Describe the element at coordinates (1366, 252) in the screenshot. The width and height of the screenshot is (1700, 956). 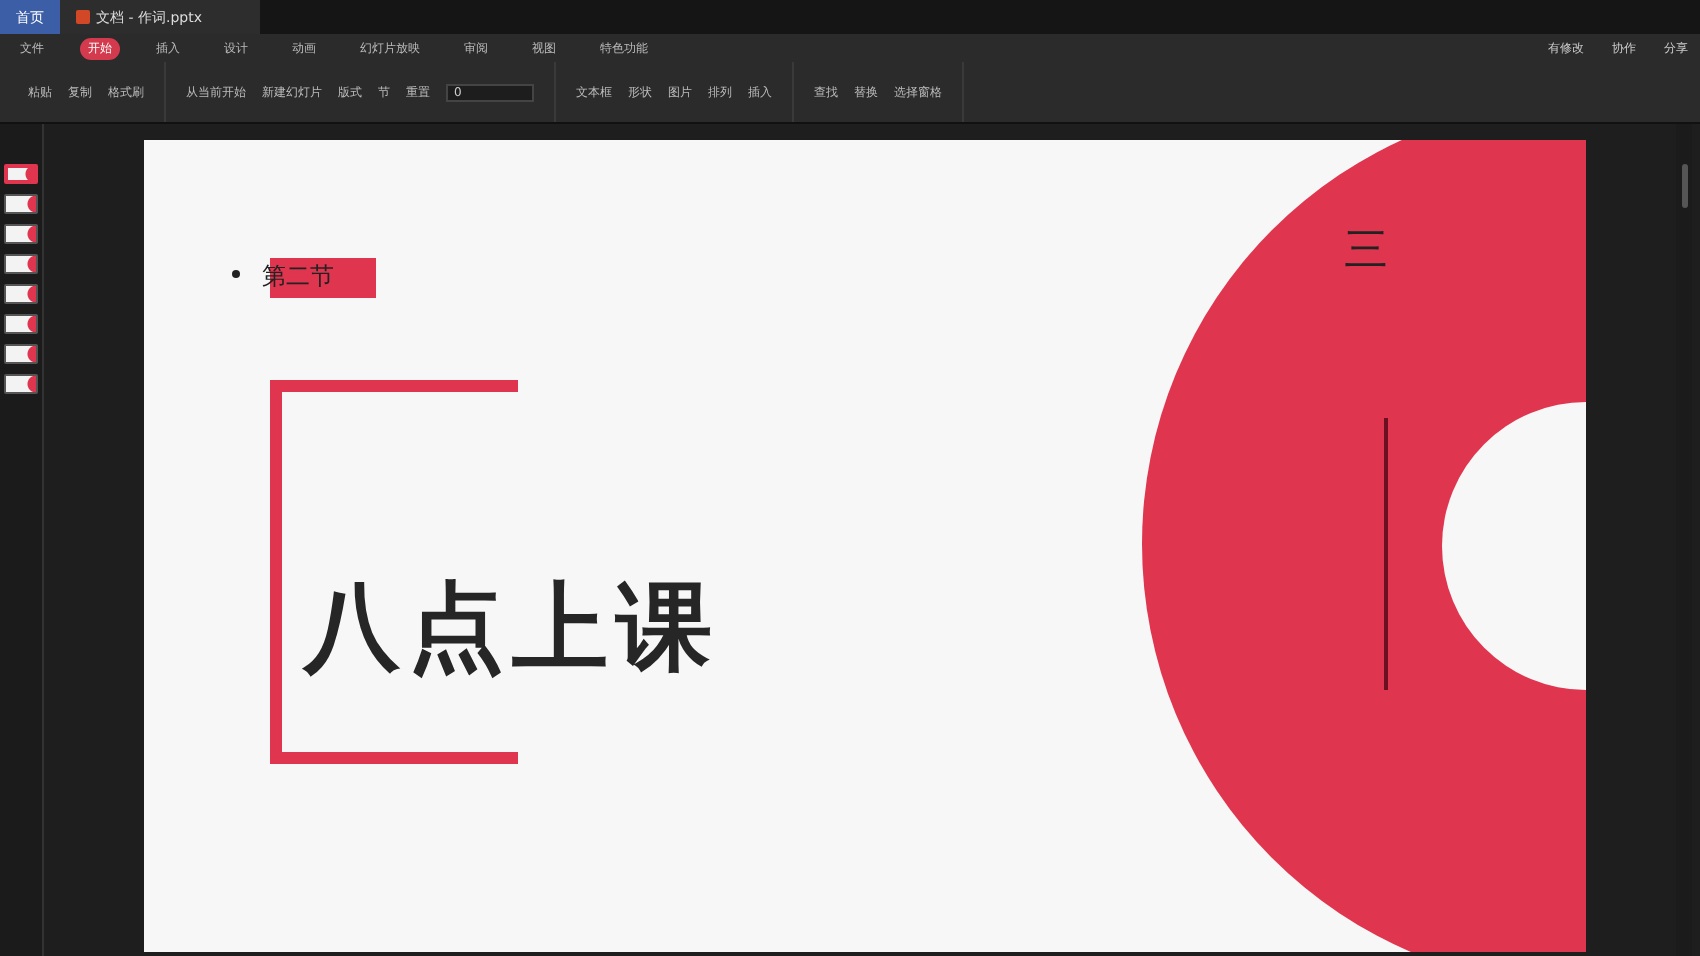
I see `section-number: 三` at that location.